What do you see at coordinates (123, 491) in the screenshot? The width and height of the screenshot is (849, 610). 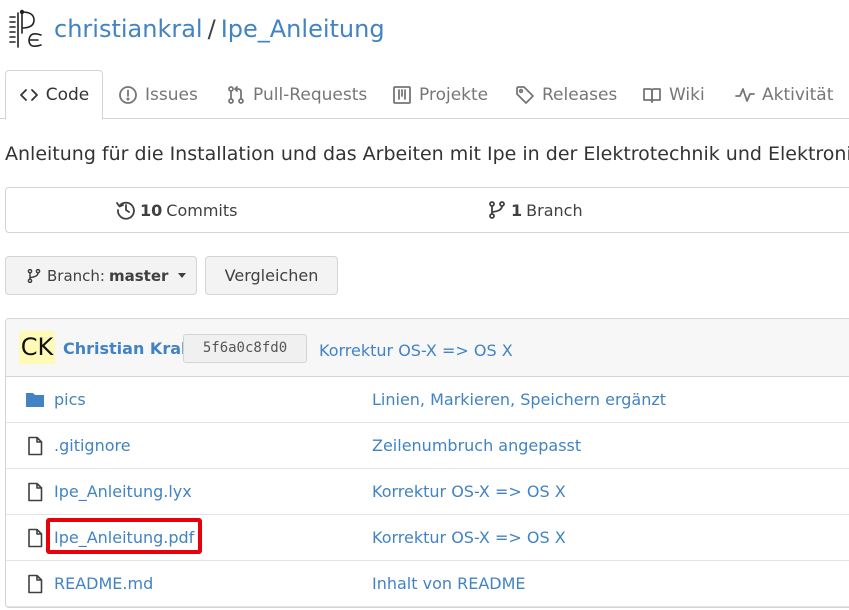 I see `file-name-link: Ipe_Anleitung.lyx` at bounding box center [123, 491].